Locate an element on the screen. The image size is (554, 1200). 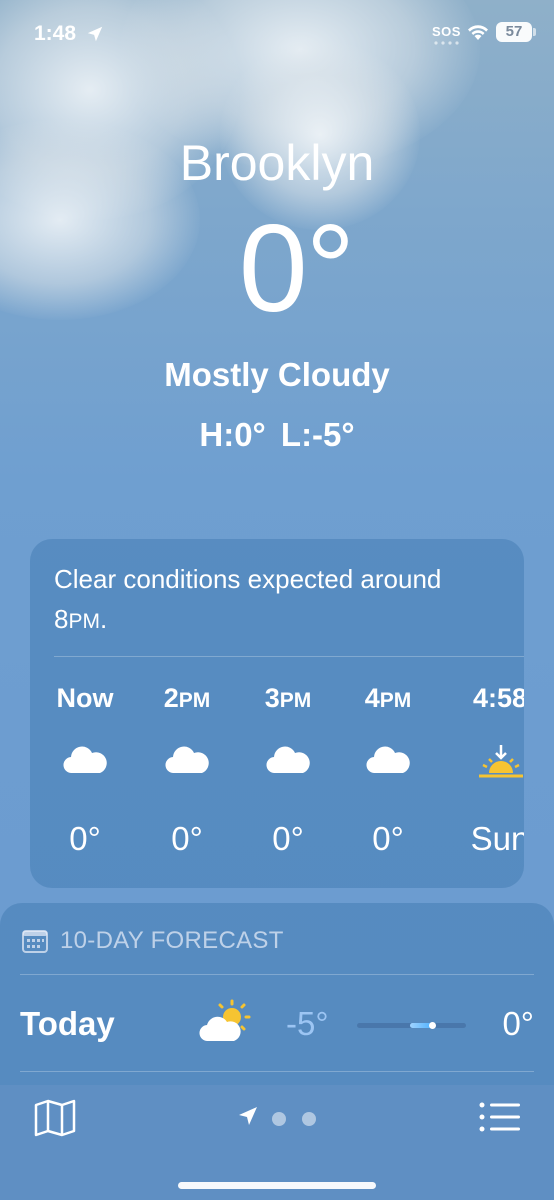
day-high-temp: 0° is located at coordinates (518, 1023).